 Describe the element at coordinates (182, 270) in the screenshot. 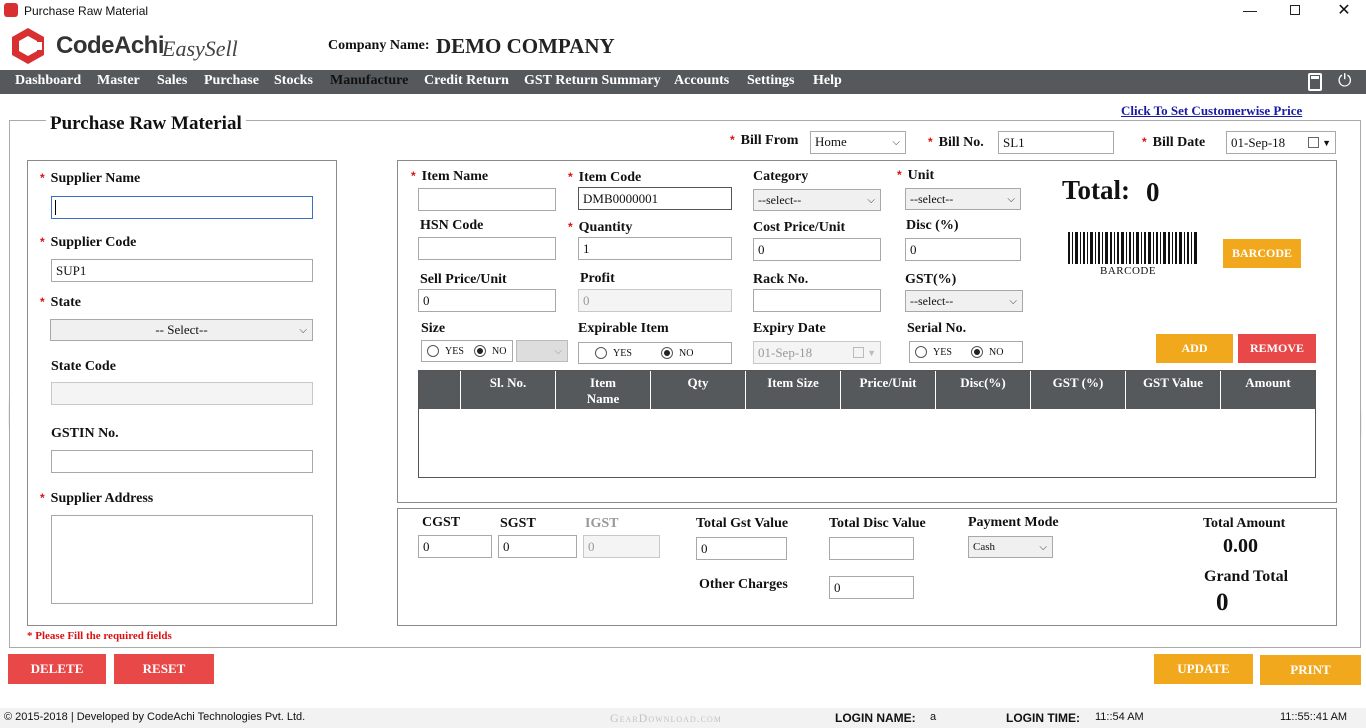

I see `supplier-code-input: SUP1` at that location.